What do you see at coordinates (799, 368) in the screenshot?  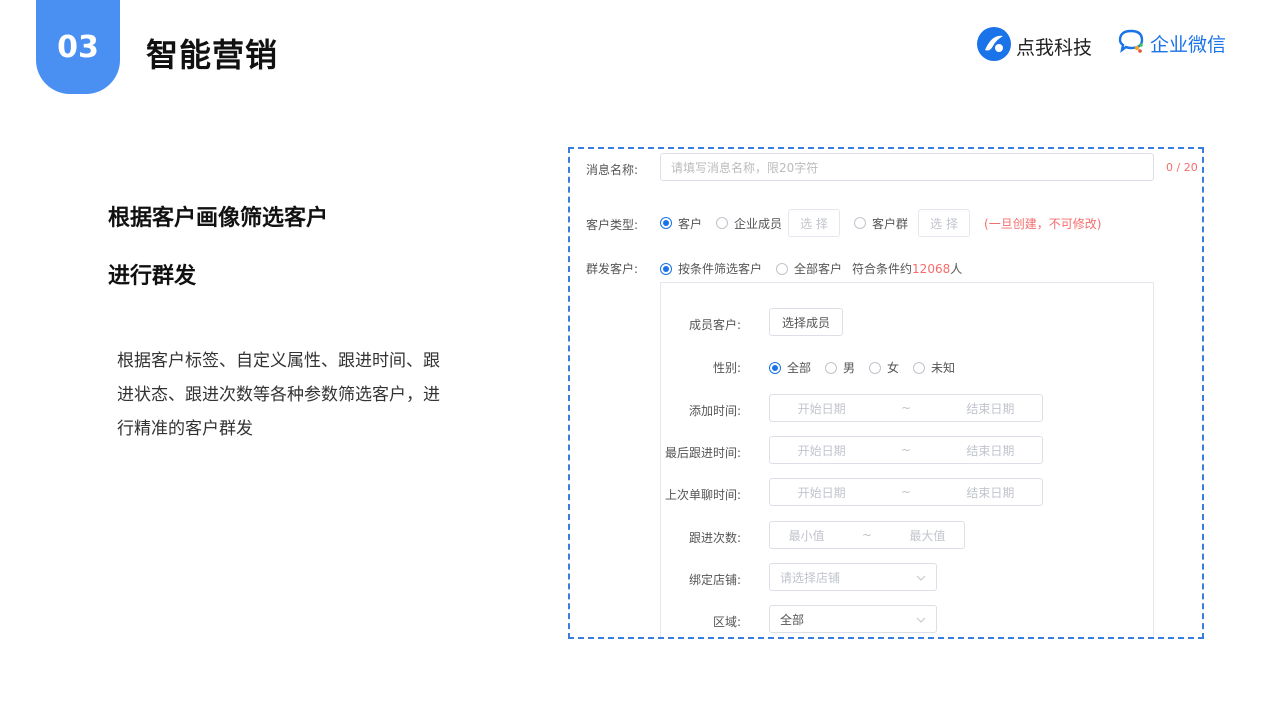 I see `radio-label: 全部` at bounding box center [799, 368].